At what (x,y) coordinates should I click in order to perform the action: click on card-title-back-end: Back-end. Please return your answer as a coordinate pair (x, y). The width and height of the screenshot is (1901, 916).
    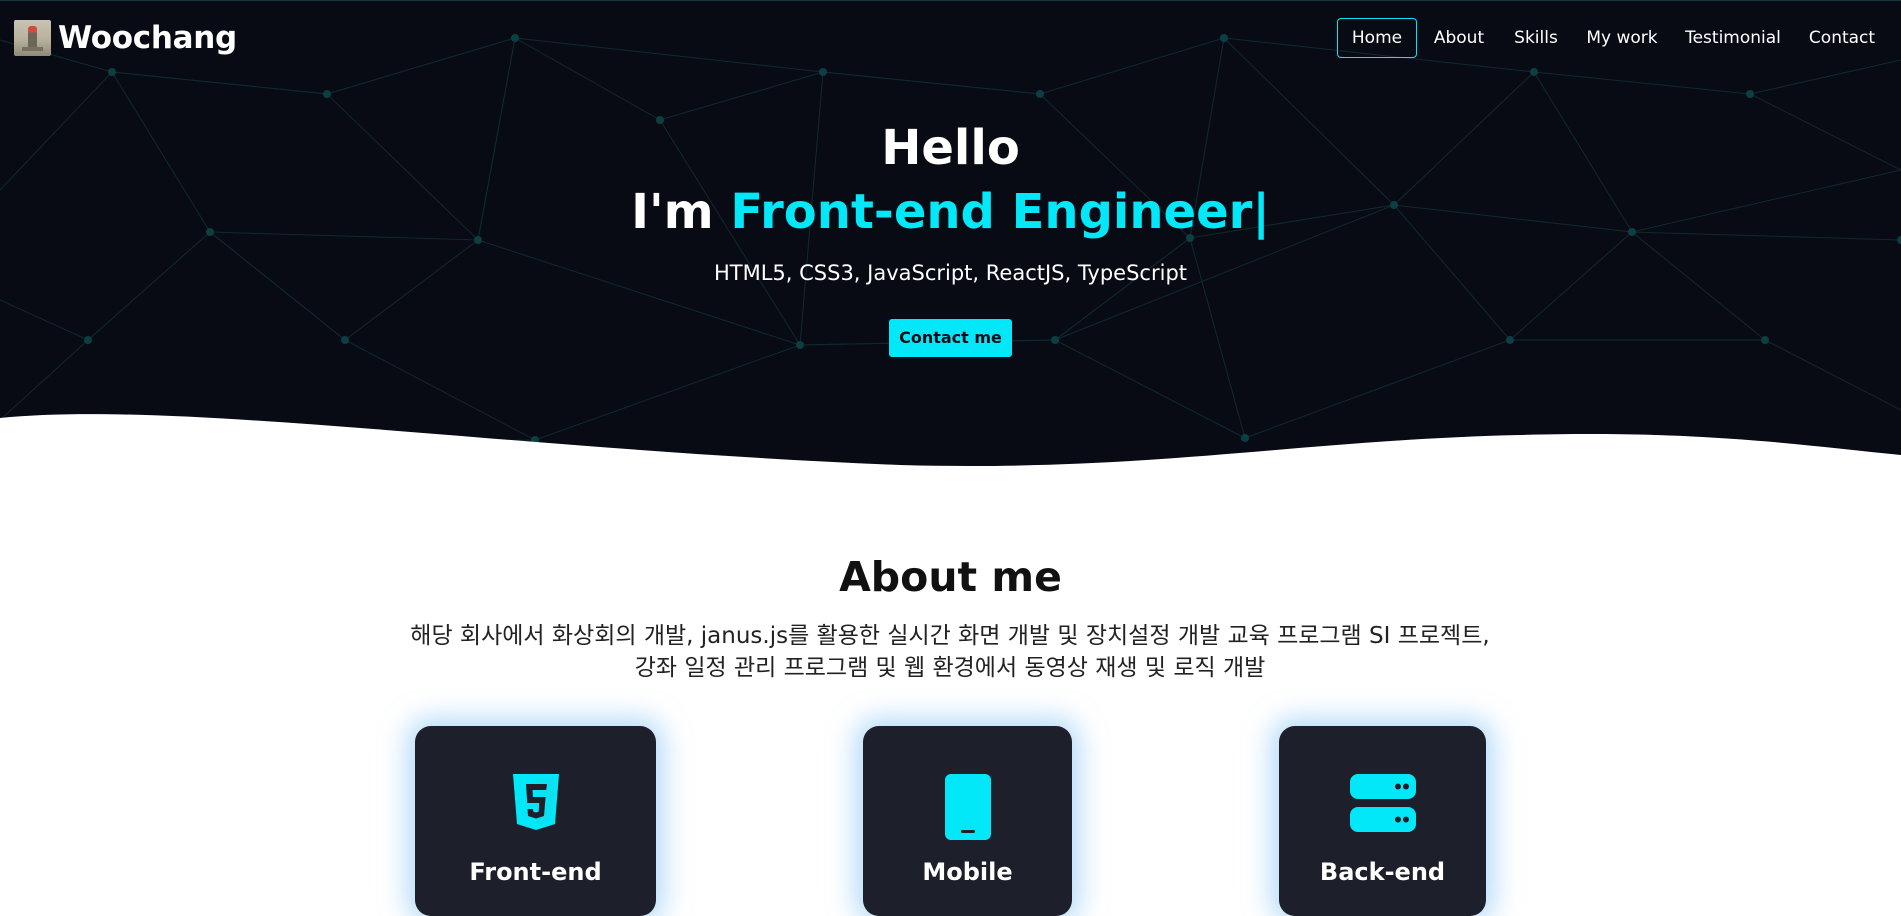
    Looking at the image, I should click on (1382, 872).